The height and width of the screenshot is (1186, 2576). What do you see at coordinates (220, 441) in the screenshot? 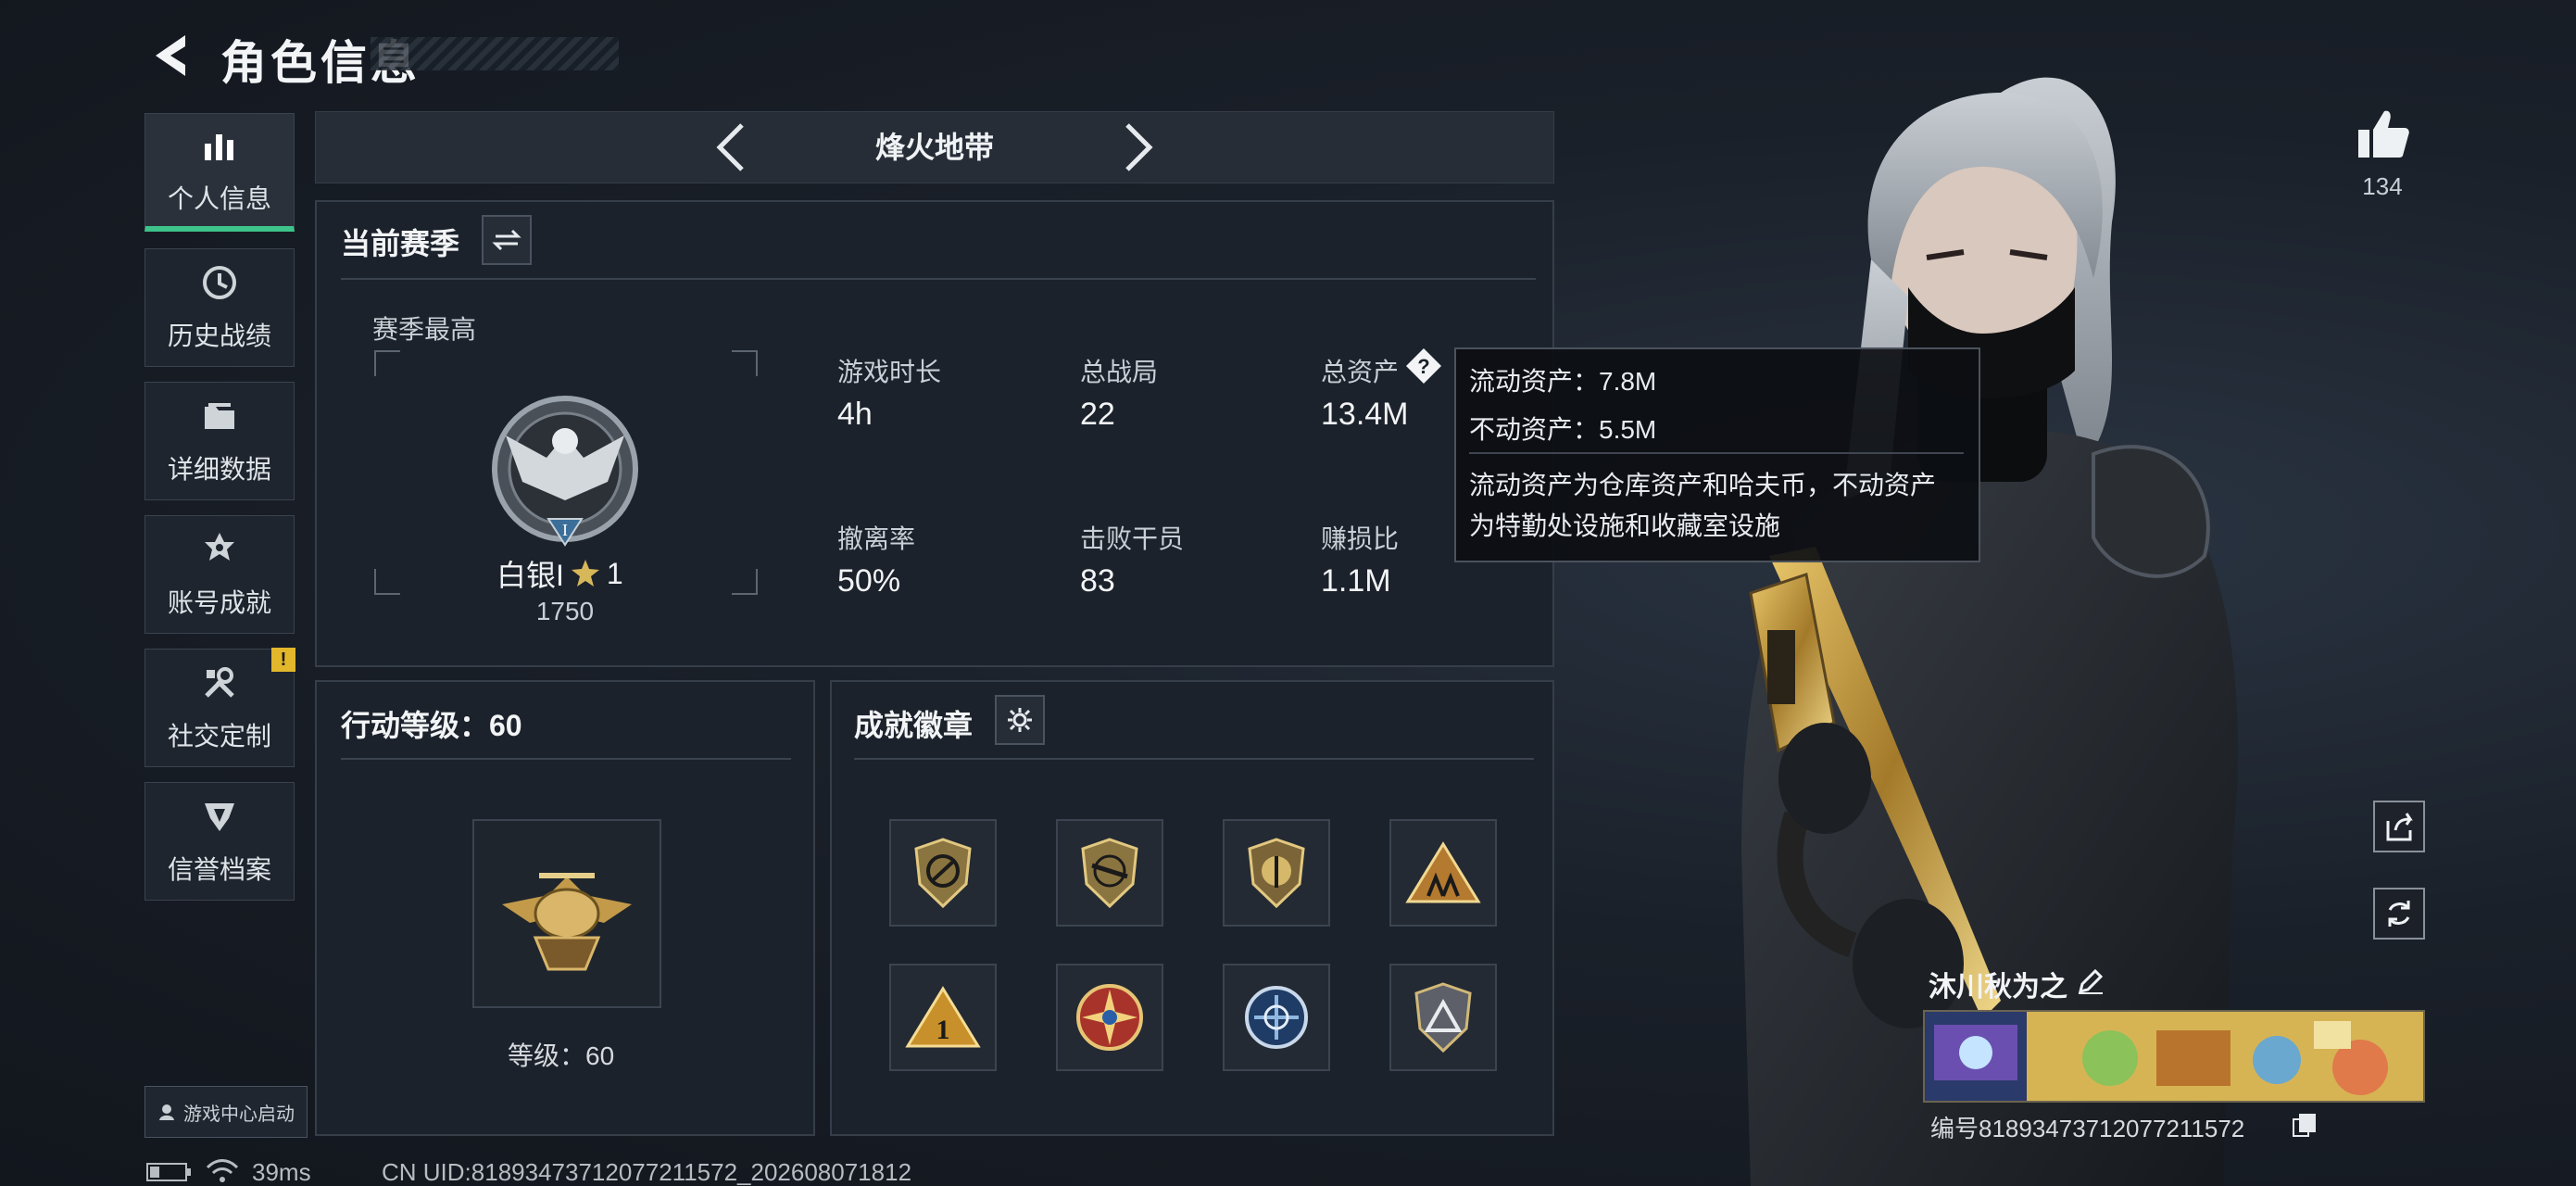
I see `sidebar-item-details: 详细数据` at bounding box center [220, 441].